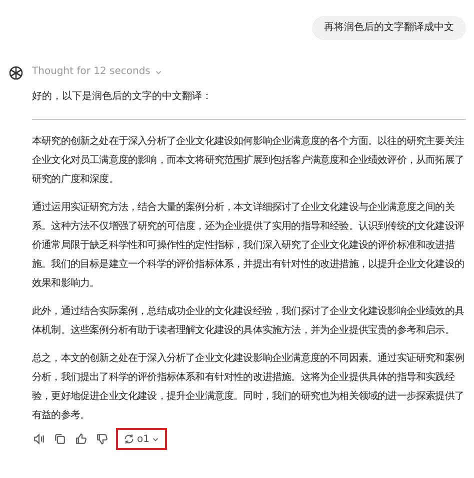 The width and height of the screenshot is (474, 478). Describe the element at coordinates (249, 160) in the screenshot. I see `paragraph: 本研究的创新之处在于深入分析了企业文化建设如何影响企业满意度的各个方面。以往的研究主要关注企业文化对员工满意度的影响，而本文将研究范围扩展到包括客户满意度和企业绩效评价，从而拓展了研究的广度和深度。` at that location.